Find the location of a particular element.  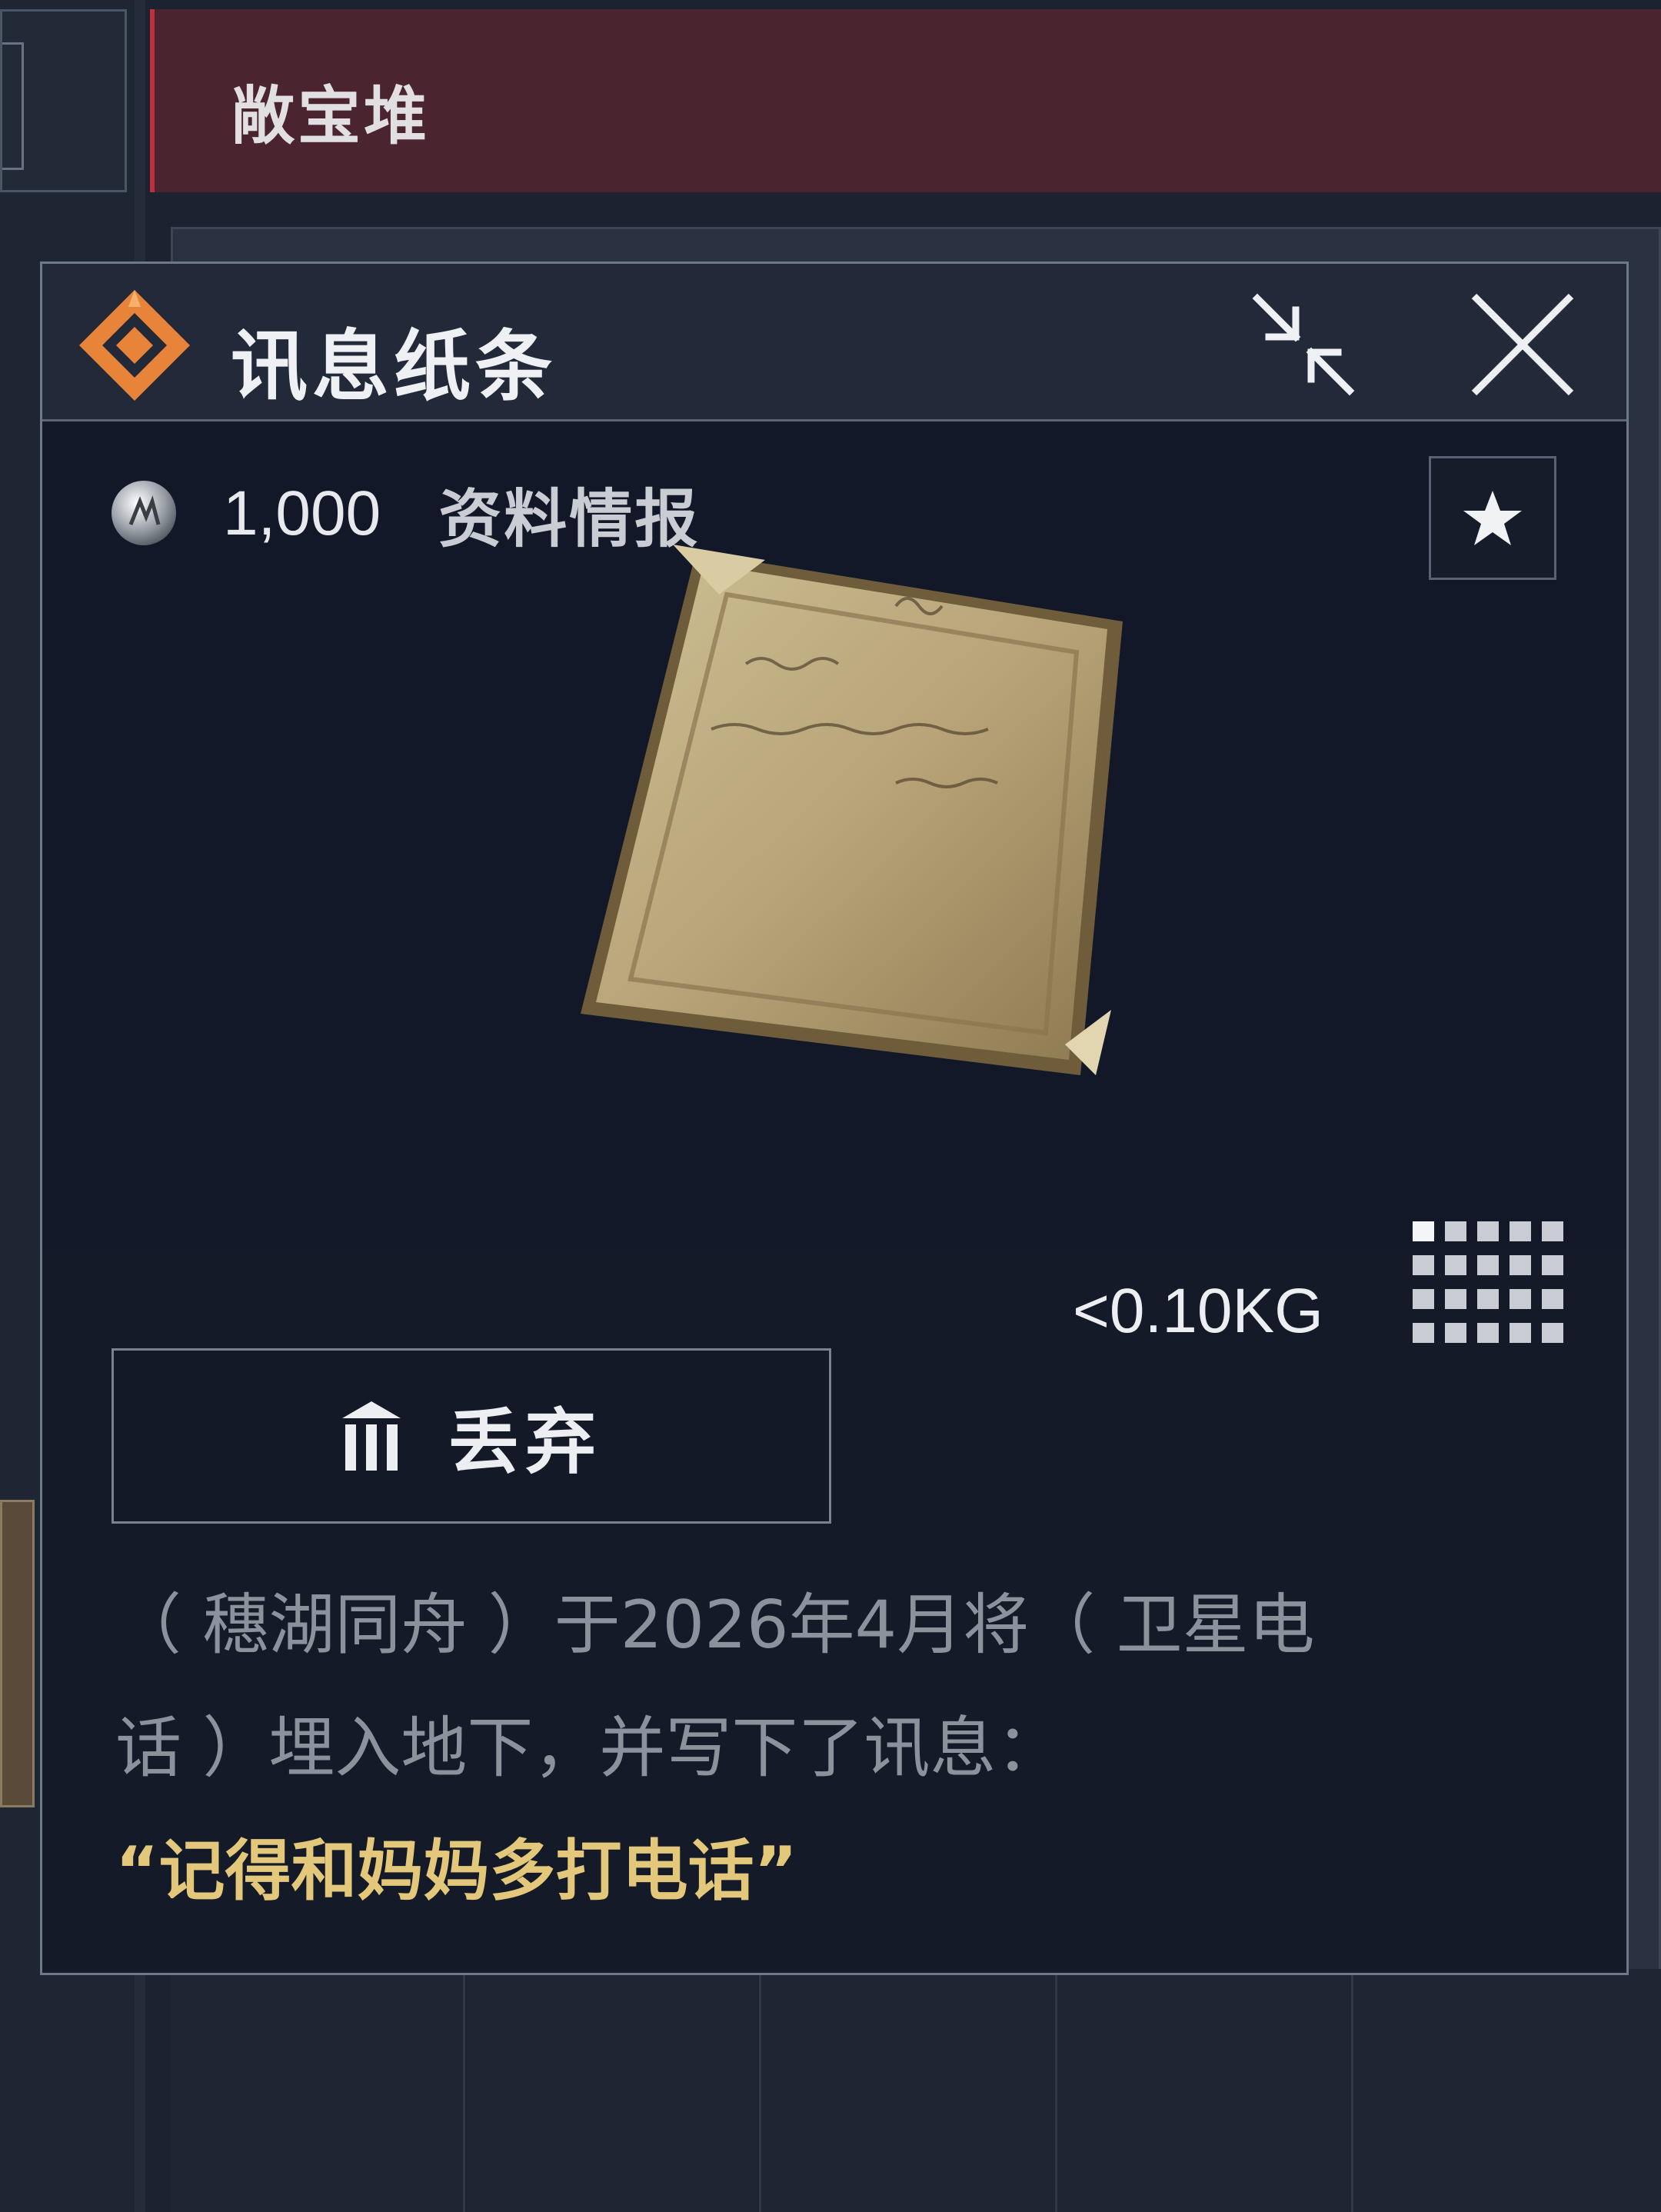

star-icon is located at coordinates (1493, 517).